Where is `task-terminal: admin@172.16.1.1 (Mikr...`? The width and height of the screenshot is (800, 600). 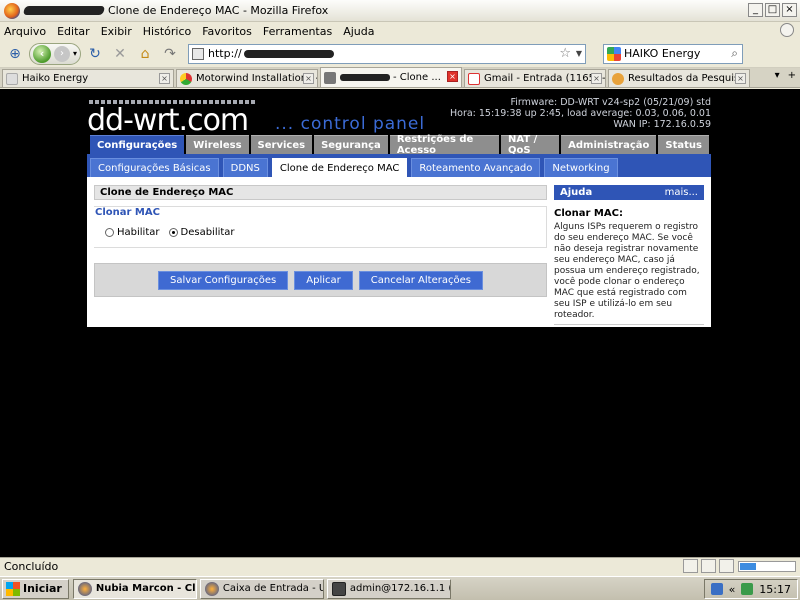 task-terminal: admin@172.16.1.1 (Mikr... is located at coordinates (388, 588).